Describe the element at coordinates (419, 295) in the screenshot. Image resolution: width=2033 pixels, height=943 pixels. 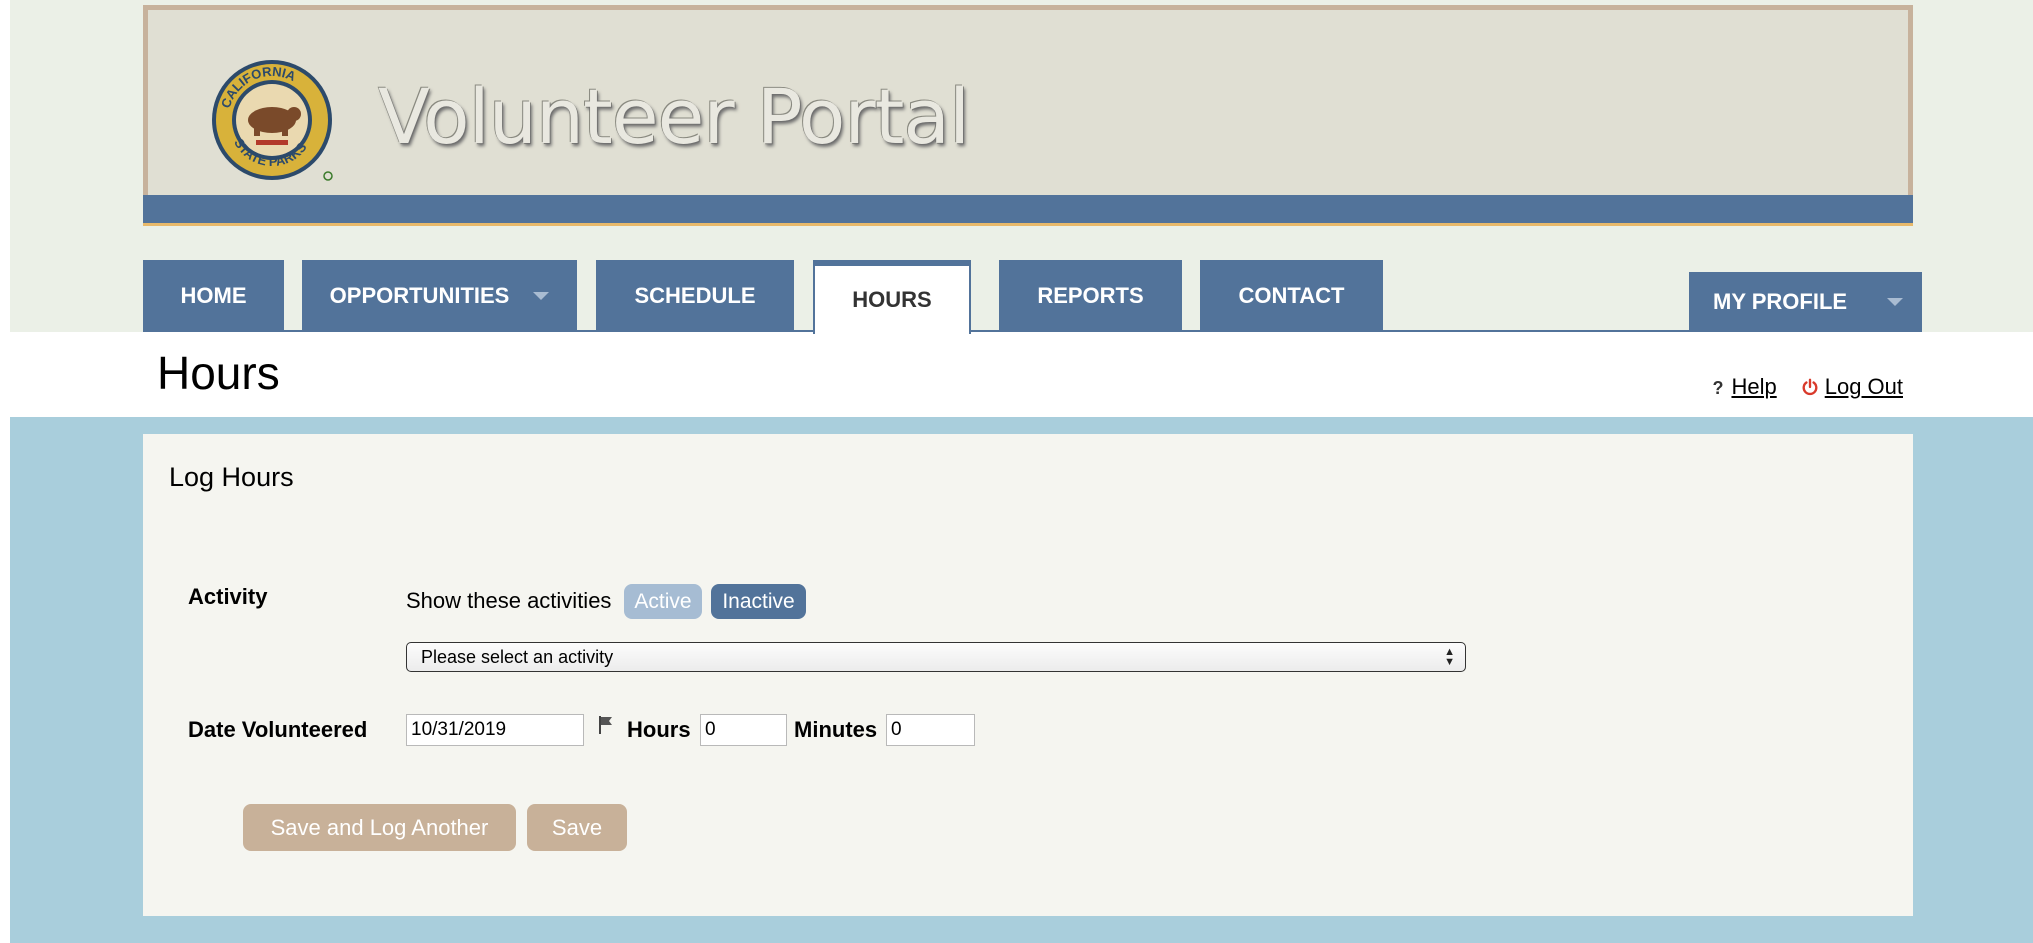
I see `tab-opportunities-label: OPPORTUNITIES` at that location.